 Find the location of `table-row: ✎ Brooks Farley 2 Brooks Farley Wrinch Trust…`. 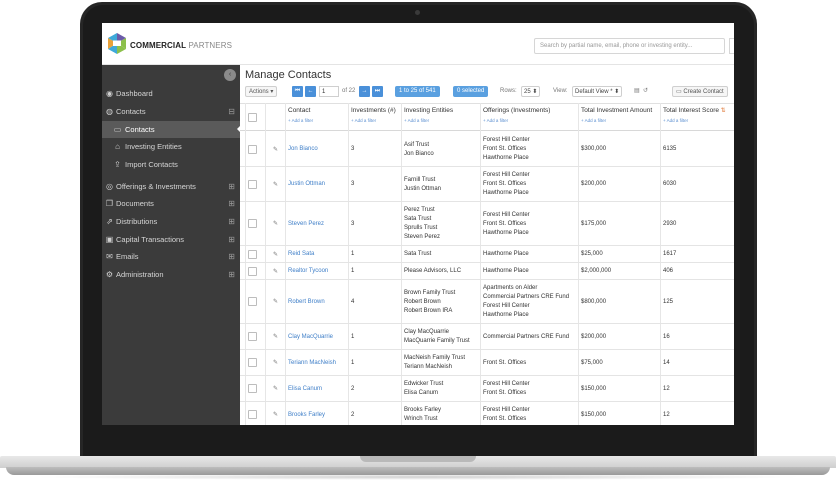

table-row: ✎ Brooks Farley 2 Brooks Farley Wrinch Trust… is located at coordinates (487, 413).